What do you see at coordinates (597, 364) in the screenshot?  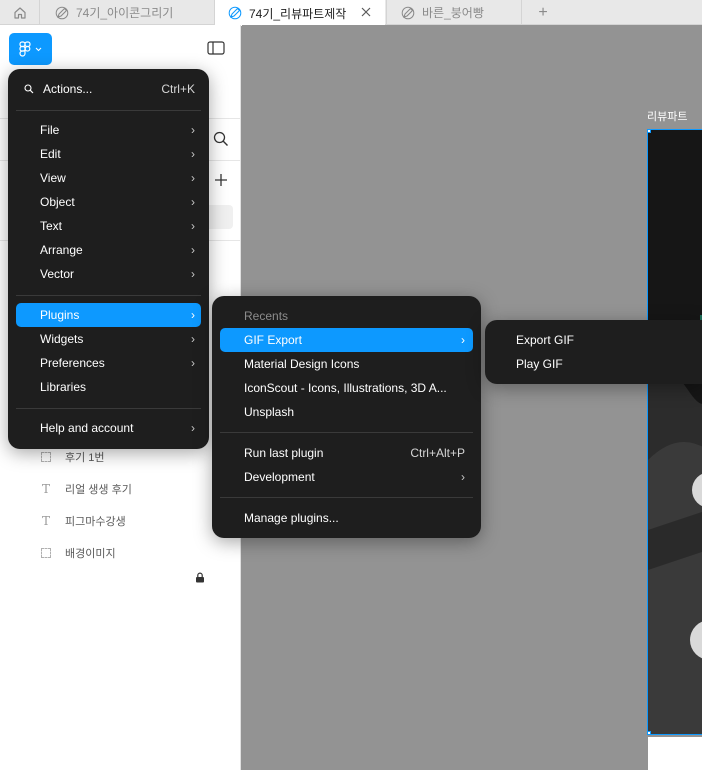 I see `play-gif-item: Play GIF` at bounding box center [597, 364].